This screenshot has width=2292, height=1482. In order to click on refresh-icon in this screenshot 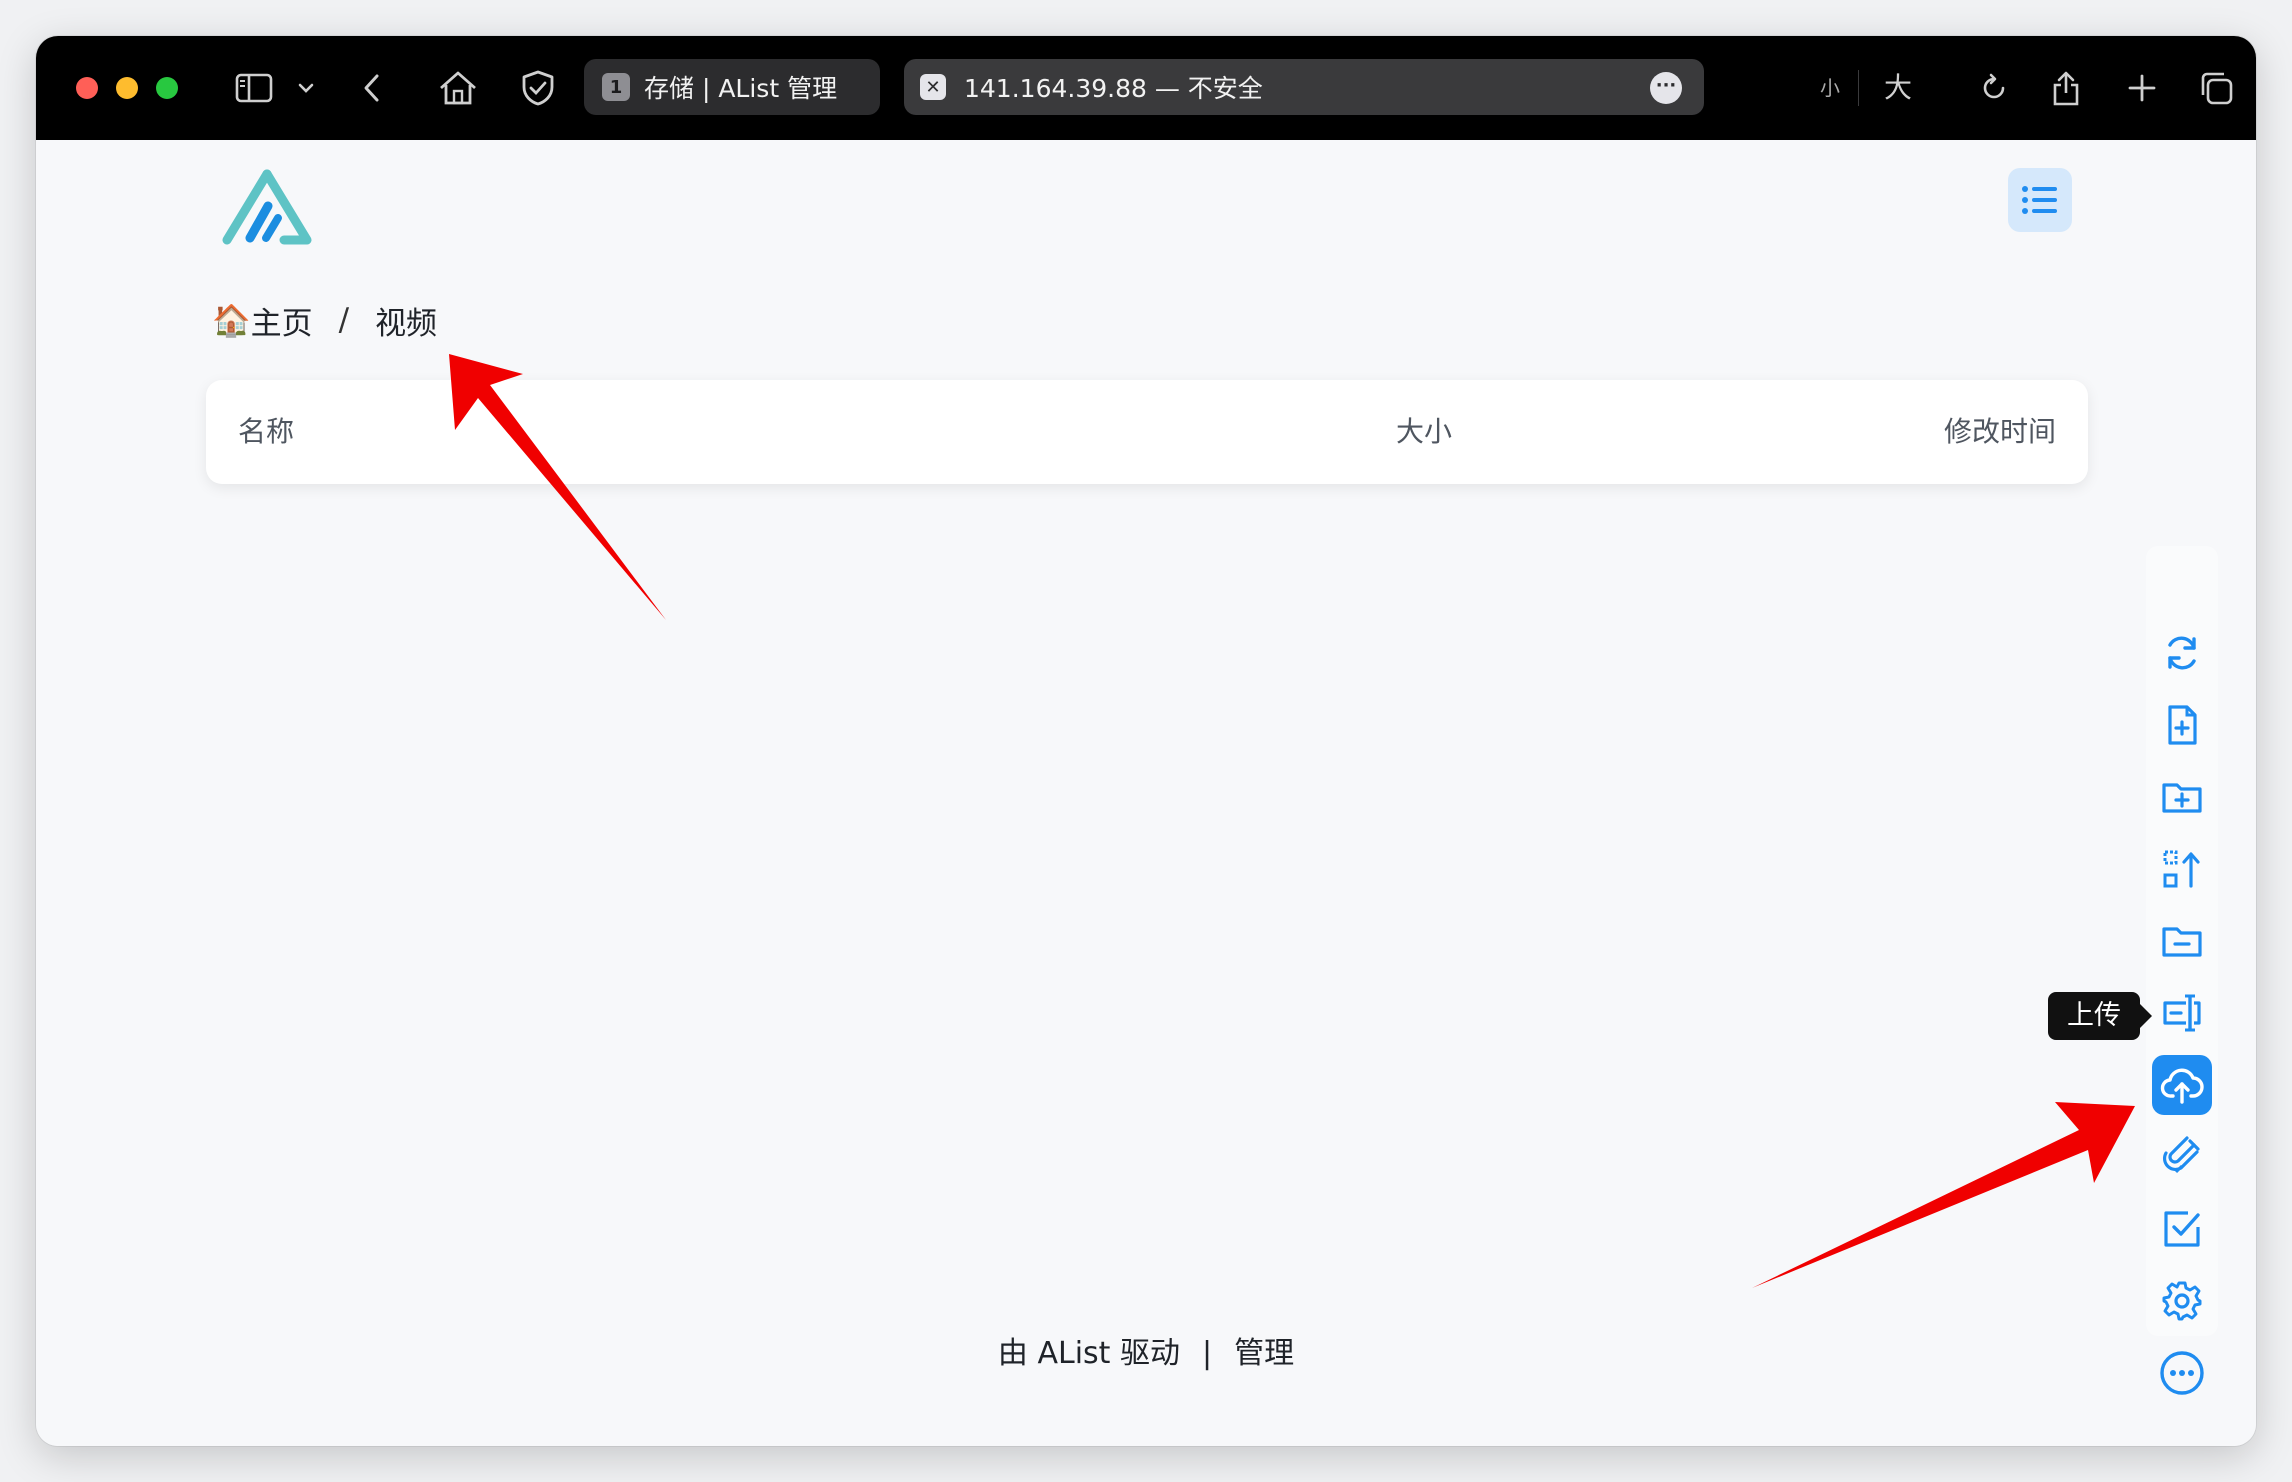, I will do `click(2182, 653)`.